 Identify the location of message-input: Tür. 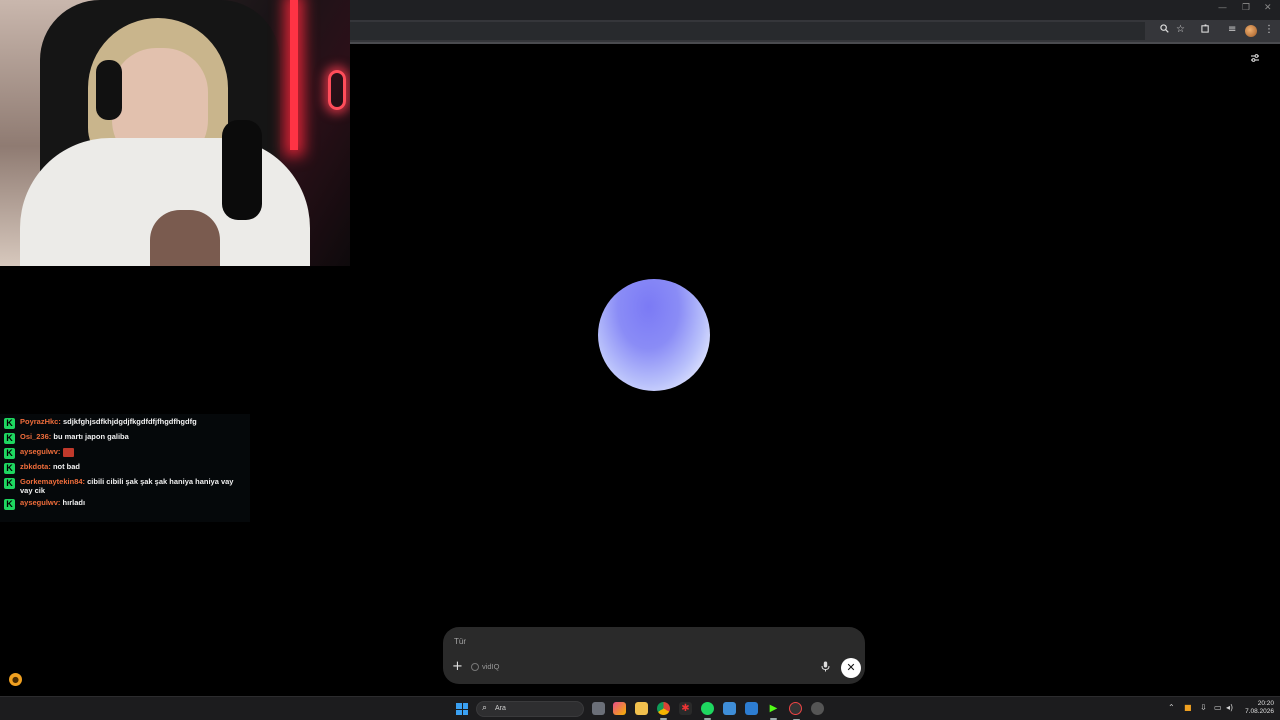
(460, 641).